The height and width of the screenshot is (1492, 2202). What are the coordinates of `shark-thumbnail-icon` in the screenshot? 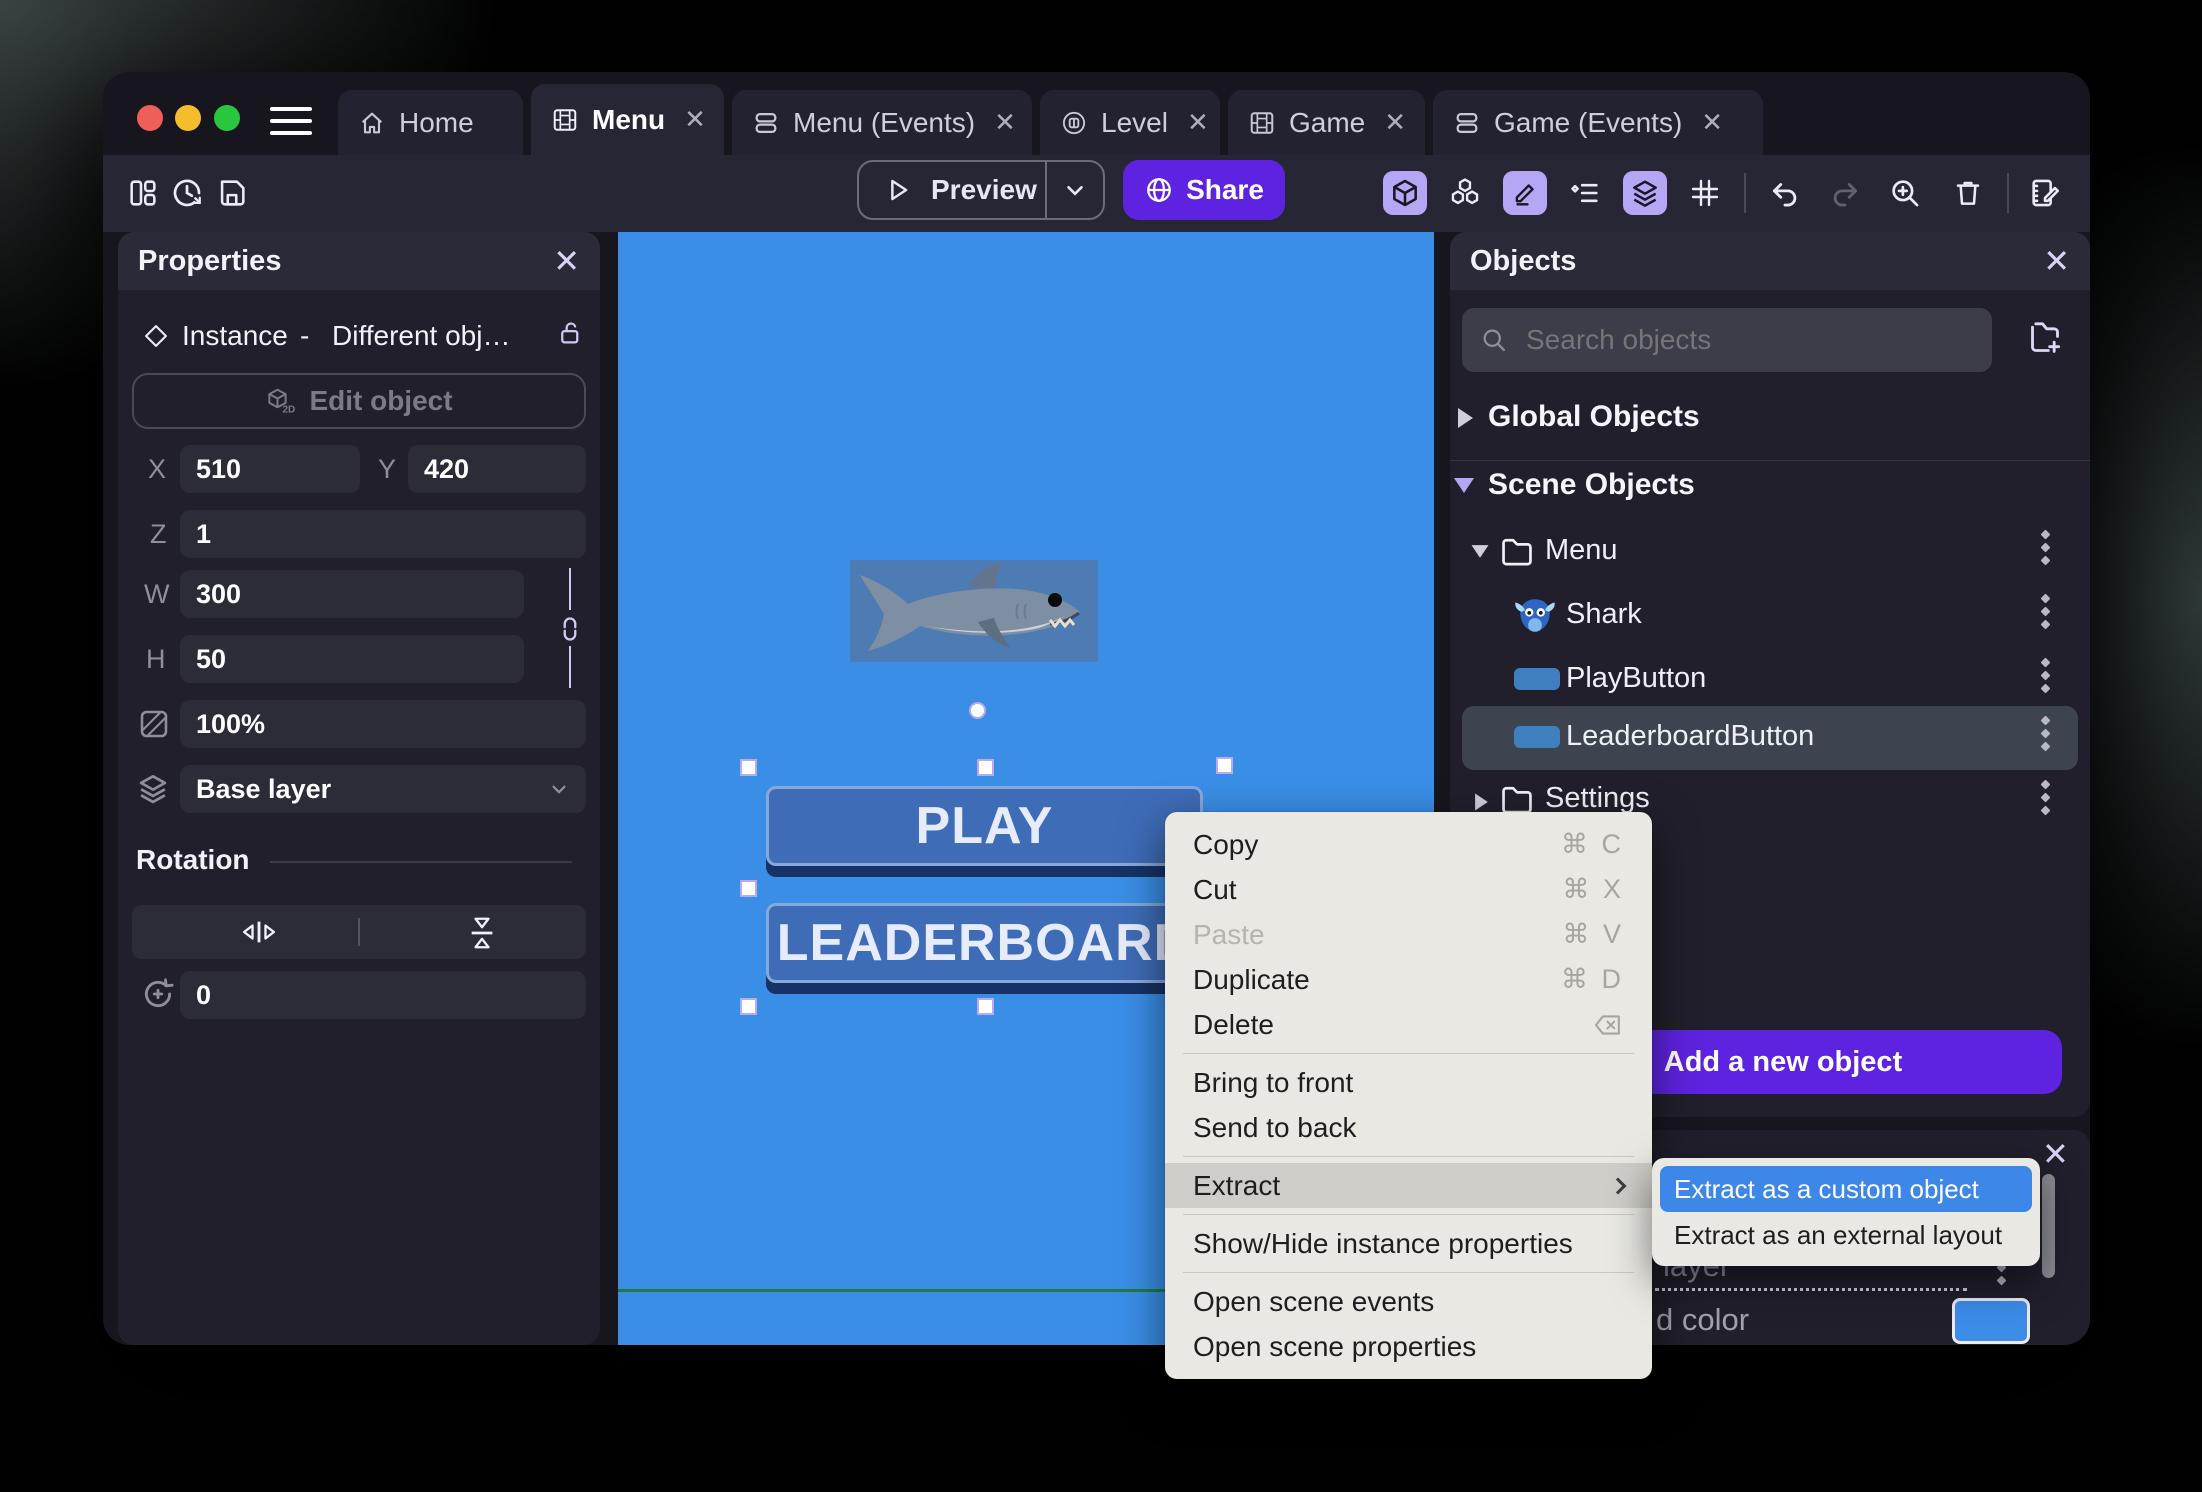 It's located at (1535, 615).